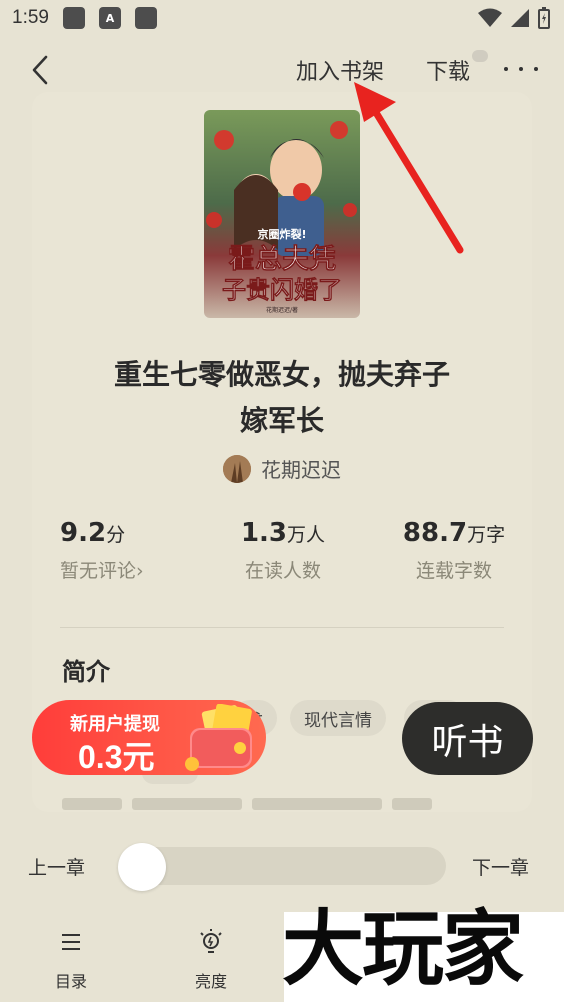  What do you see at coordinates (338, 718) in the screenshot?
I see `genre-tag: 现代言情` at bounding box center [338, 718].